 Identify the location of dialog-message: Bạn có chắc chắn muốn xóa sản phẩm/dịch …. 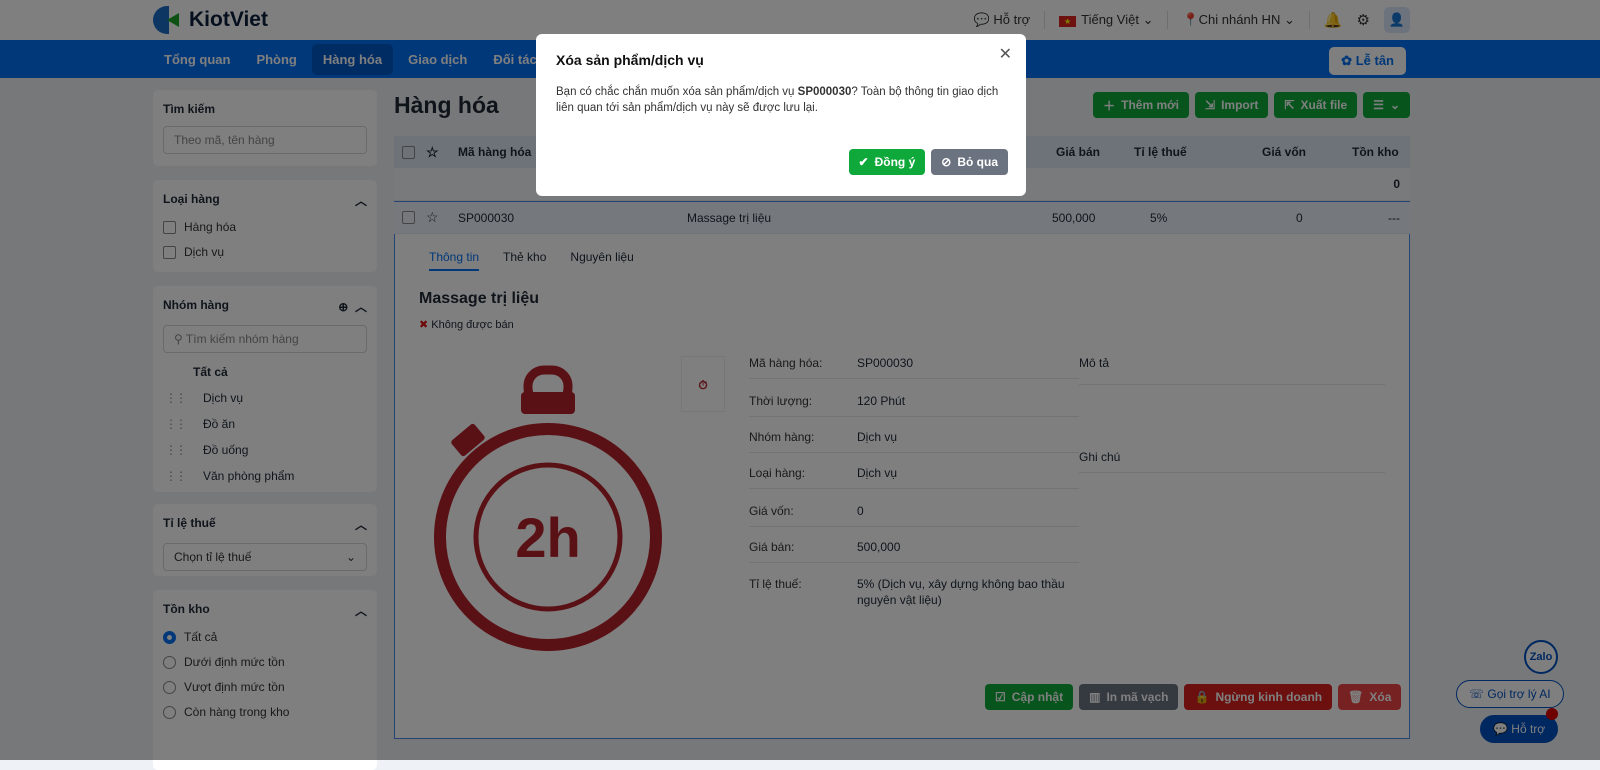
(781, 100).